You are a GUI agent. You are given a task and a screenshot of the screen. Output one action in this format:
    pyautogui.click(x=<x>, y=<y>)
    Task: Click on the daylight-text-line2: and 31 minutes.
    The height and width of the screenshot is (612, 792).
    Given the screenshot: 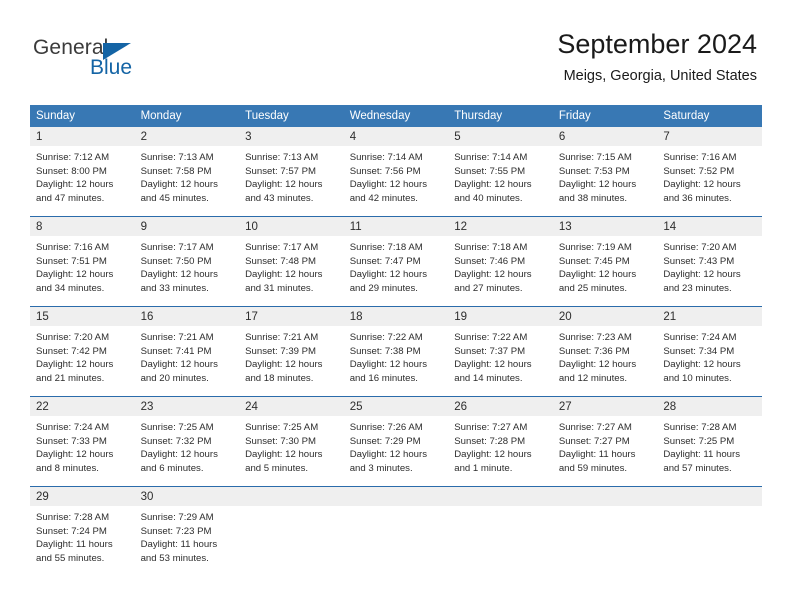 What is the action you would take?
    pyautogui.click(x=279, y=289)
    